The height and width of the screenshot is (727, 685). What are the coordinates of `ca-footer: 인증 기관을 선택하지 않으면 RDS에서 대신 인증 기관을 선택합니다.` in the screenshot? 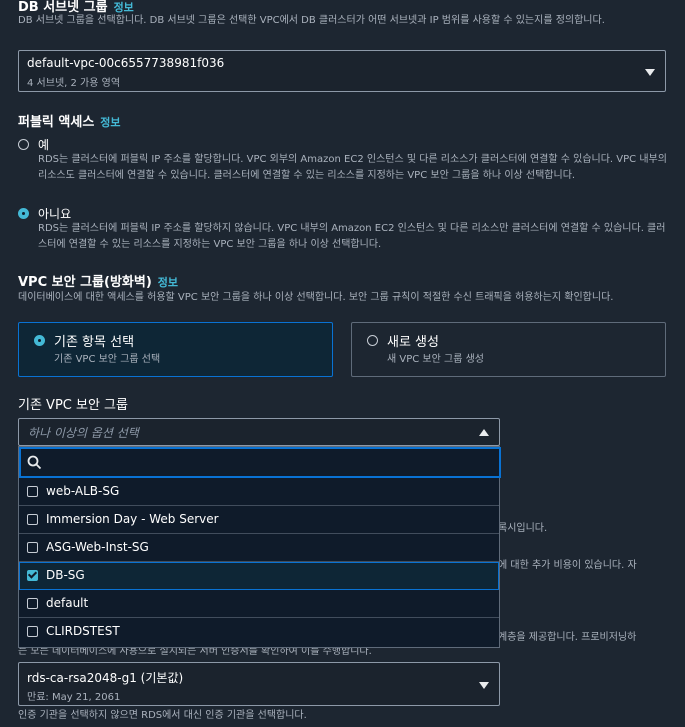 It's located at (162, 715).